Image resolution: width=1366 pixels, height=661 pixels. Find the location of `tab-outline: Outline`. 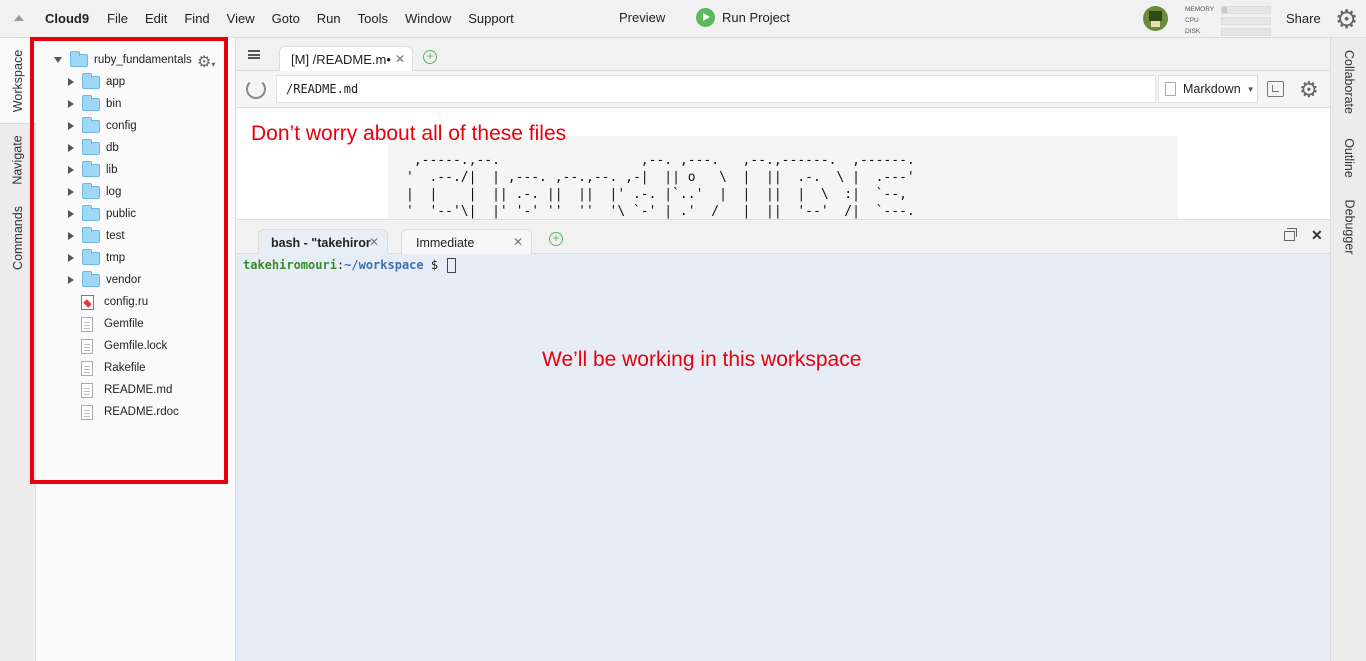

tab-outline: Outline is located at coordinates (1348, 158).